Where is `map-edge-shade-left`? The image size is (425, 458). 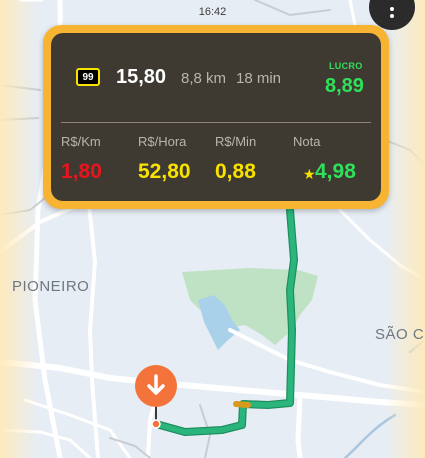 map-edge-shade-left is located at coordinates (19, 229).